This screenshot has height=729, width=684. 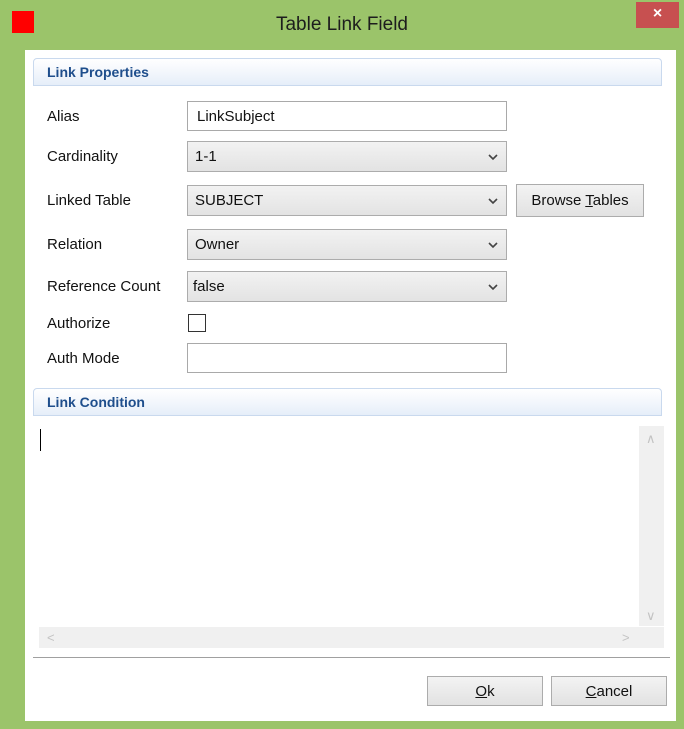 I want to click on horizontal-scrollbar: < >, so click(x=339, y=637).